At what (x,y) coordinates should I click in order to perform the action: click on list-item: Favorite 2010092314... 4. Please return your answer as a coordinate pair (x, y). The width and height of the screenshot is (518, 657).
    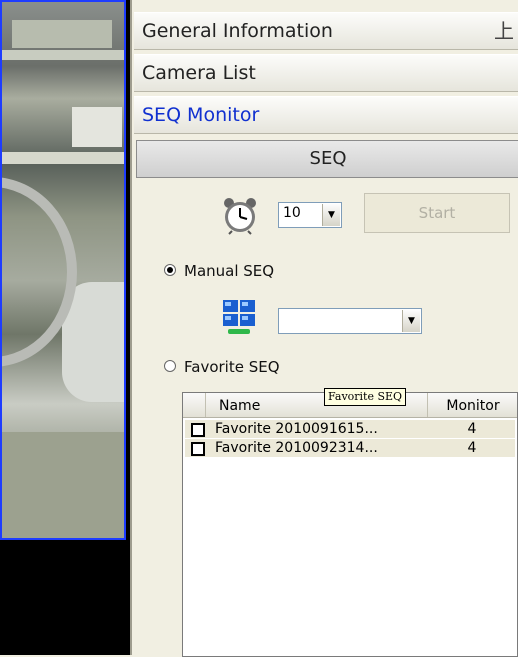
    Looking at the image, I should click on (350, 448).